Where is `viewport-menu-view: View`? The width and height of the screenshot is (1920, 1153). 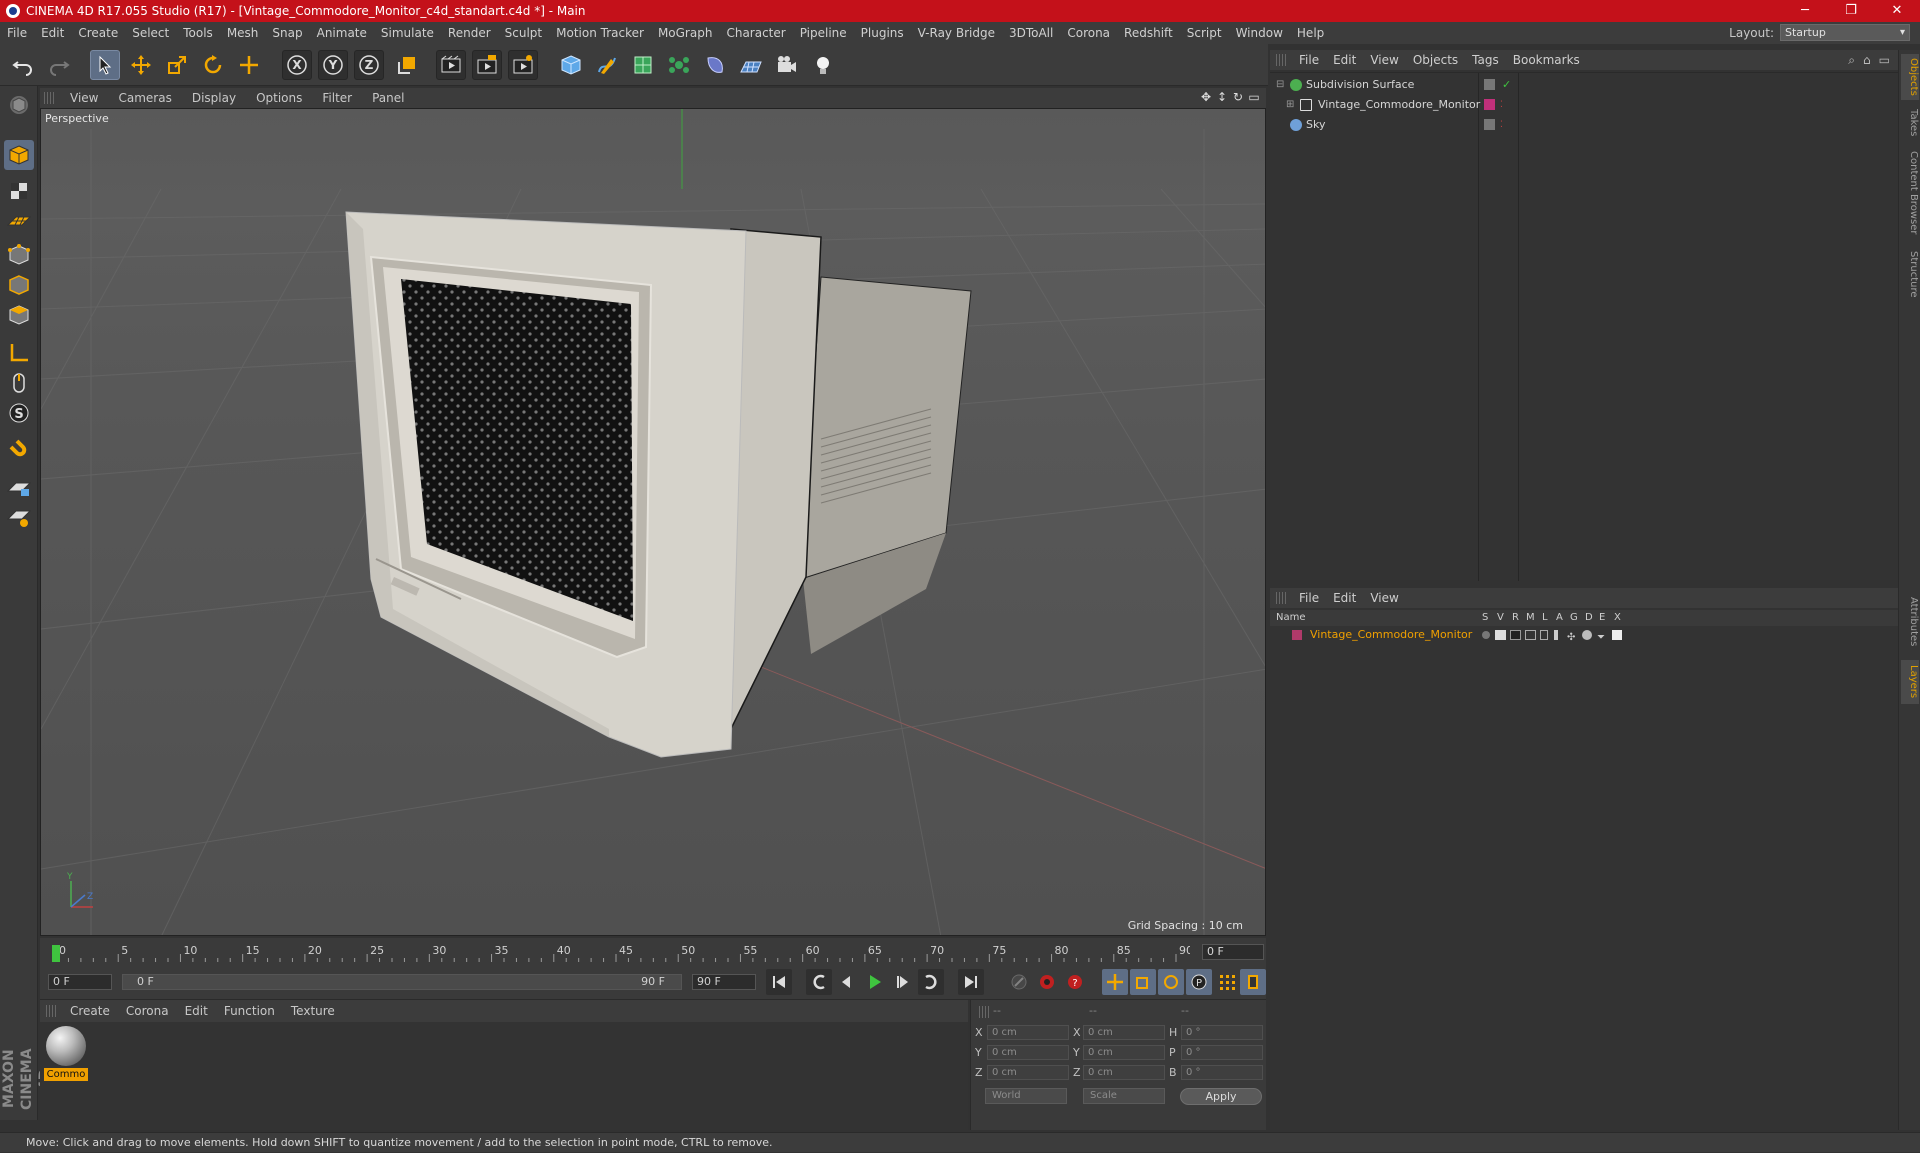
viewport-menu-view: View is located at coordinates (84, 98).